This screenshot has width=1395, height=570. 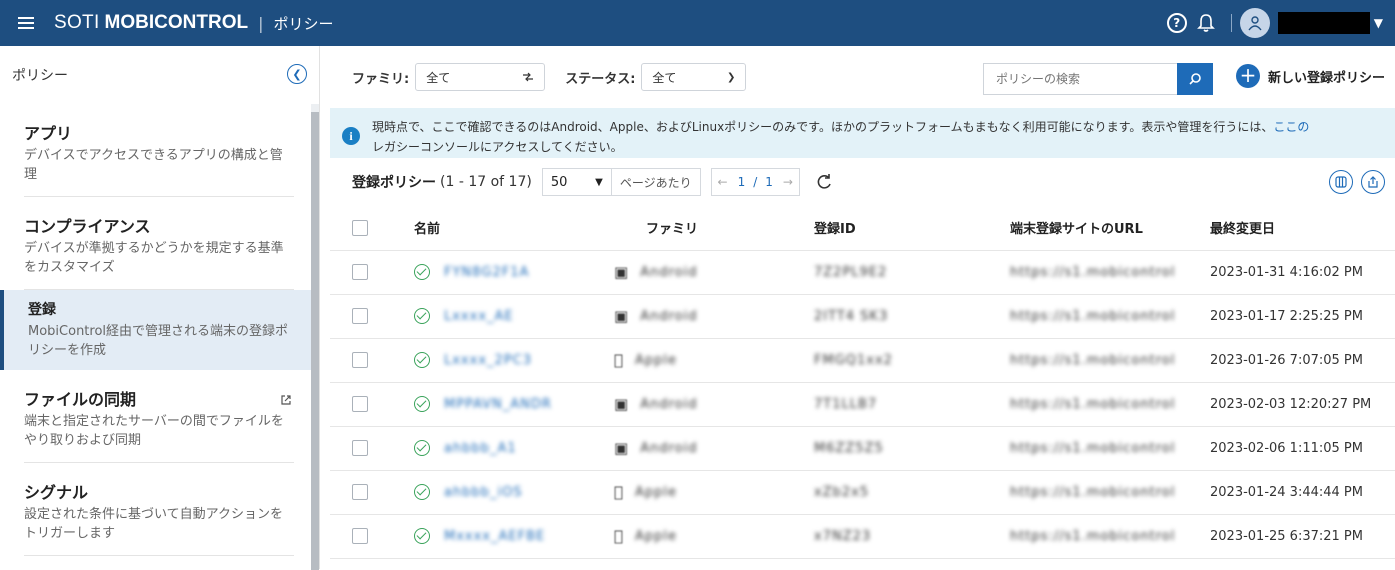 I want to click on search-button, so click(x=1195, y=79).